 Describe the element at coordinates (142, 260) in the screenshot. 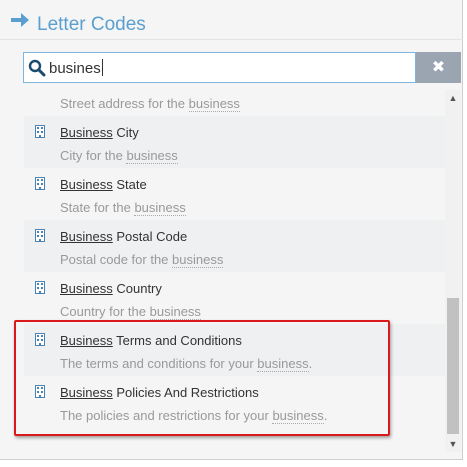

I see `item-description: Postal code for the business` at that location.